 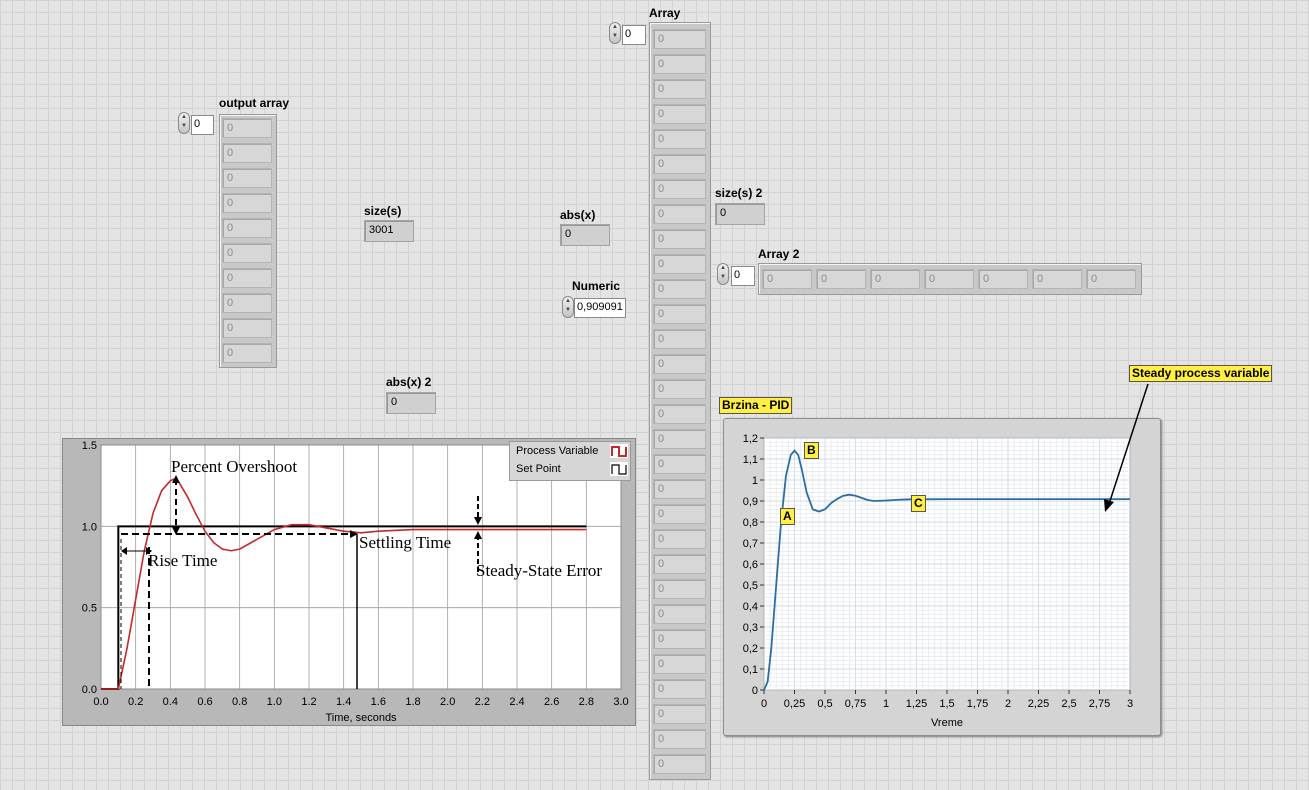 I want to click on steady-state-error-label: Steady-State Error, so click(x=539, y=570).